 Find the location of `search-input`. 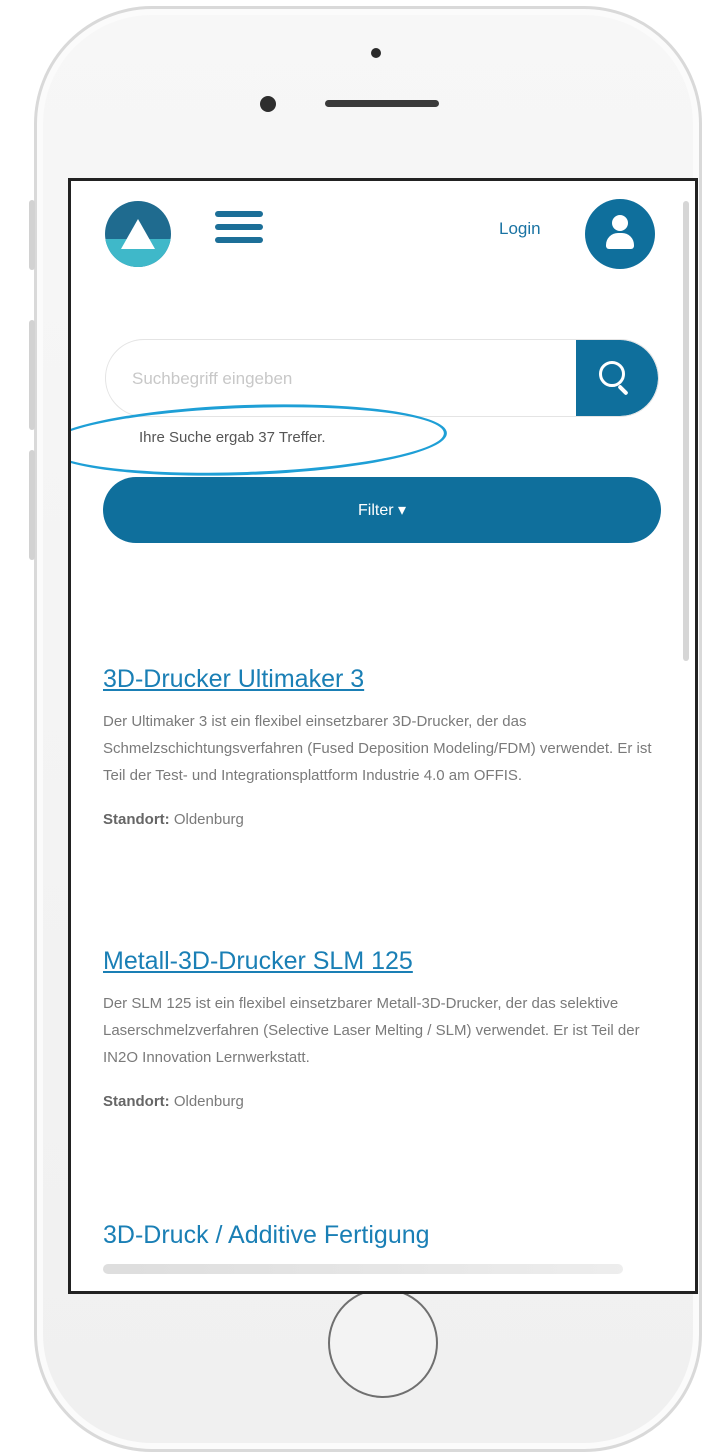

search-input is located at coordinates (352, 378).